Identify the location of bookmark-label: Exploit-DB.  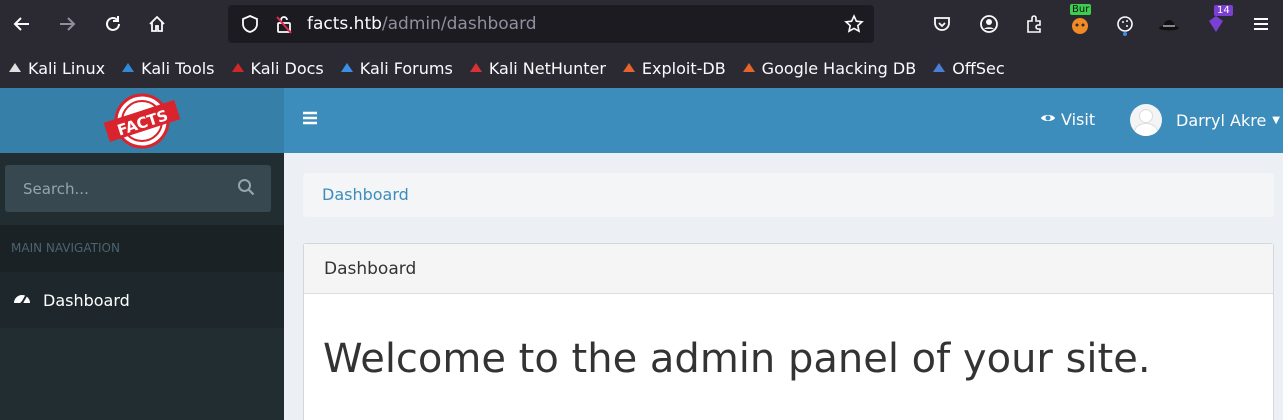
(683, 68).